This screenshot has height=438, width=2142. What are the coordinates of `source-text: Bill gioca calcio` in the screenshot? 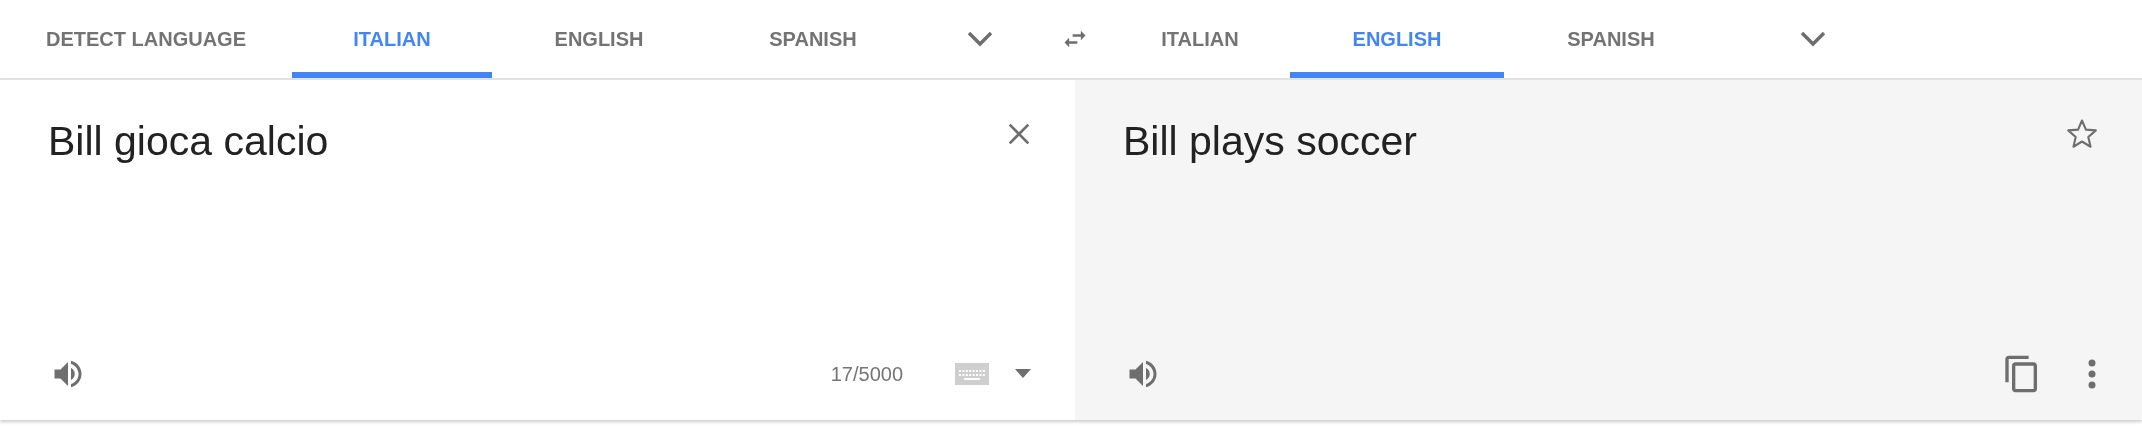 It's located at (188, 139).